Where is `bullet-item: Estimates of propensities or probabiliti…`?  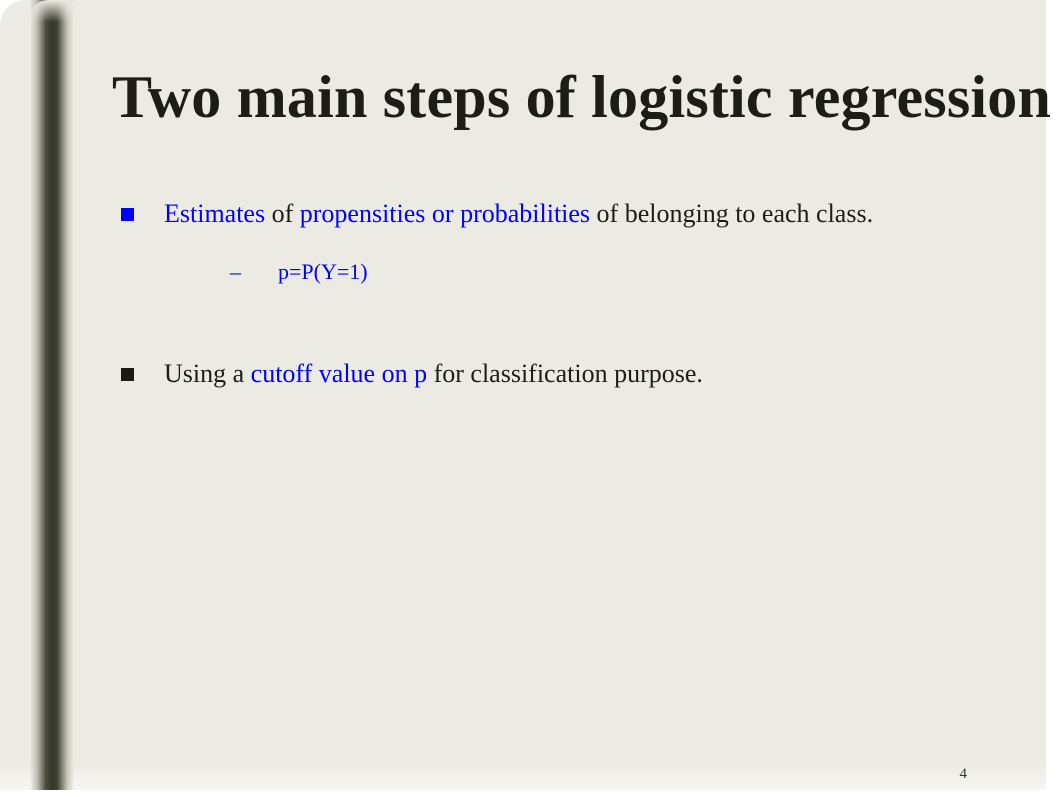
bullet-item: Estimates of propensities or probabiliti… is located at coordinates (556, 241).